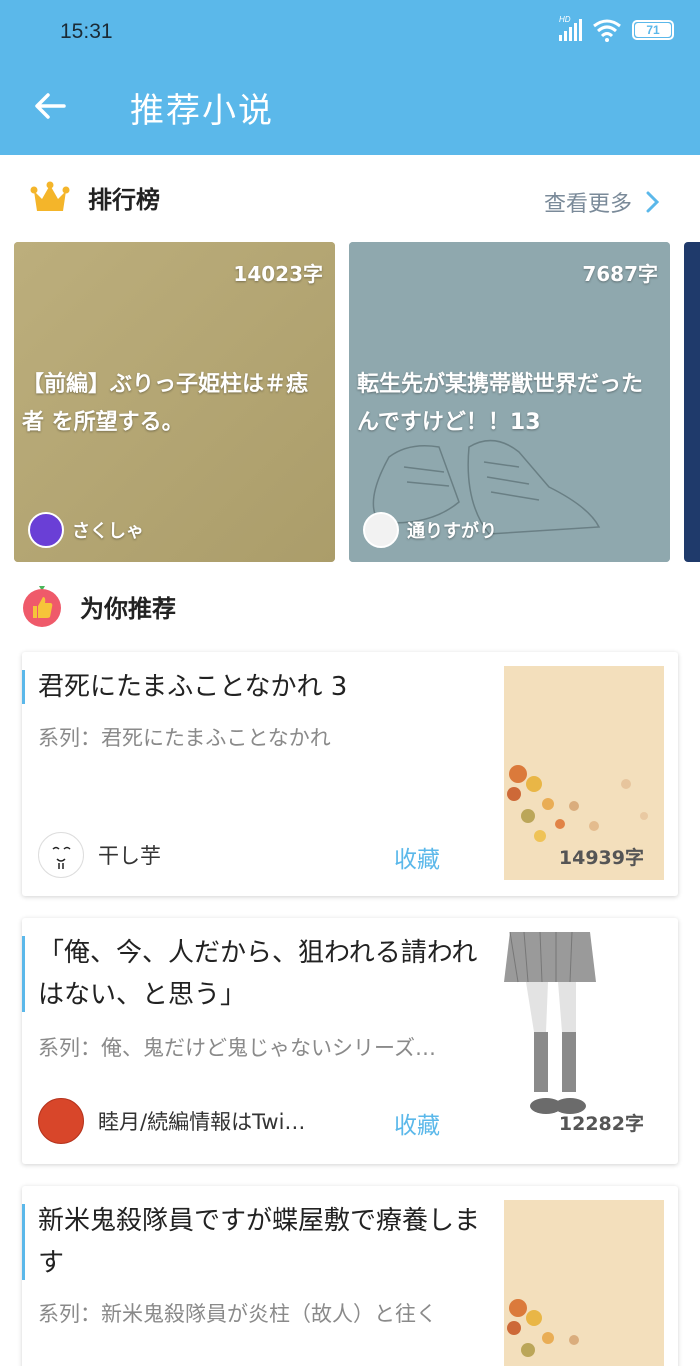 The image size is (700, 1366). Describe the element at coordinates (202, 111) in the screenshot. I see `page-title: 推荐小说` at that location.